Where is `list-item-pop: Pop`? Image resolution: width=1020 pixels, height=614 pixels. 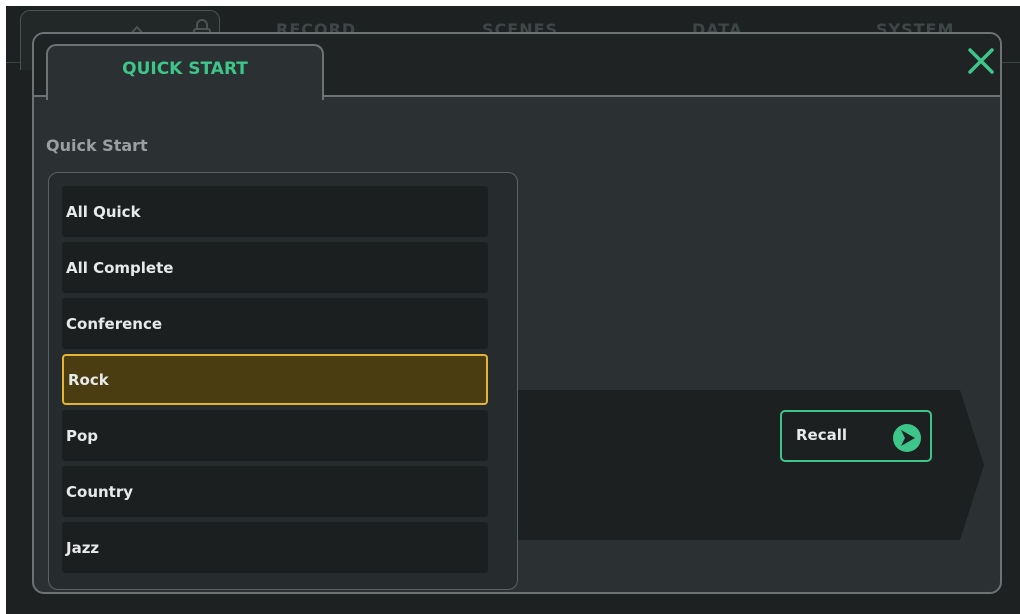 list-item-pop: Pop is located at coordinates (275, 435).